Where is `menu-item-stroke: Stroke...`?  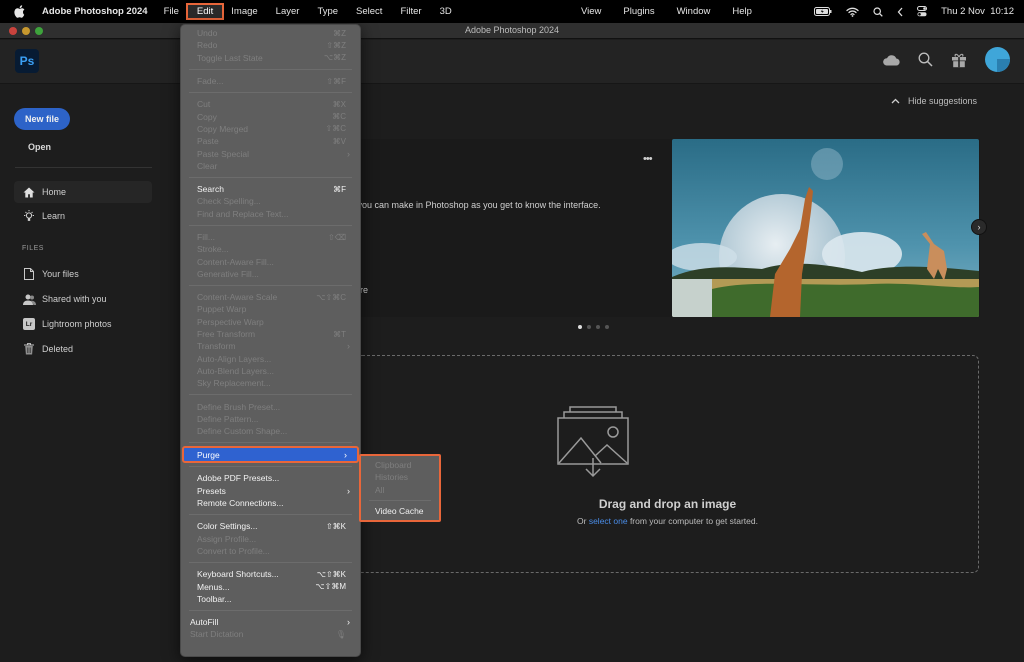
menu-item-stroke: Stroke... is located at coordinates (270, 249).